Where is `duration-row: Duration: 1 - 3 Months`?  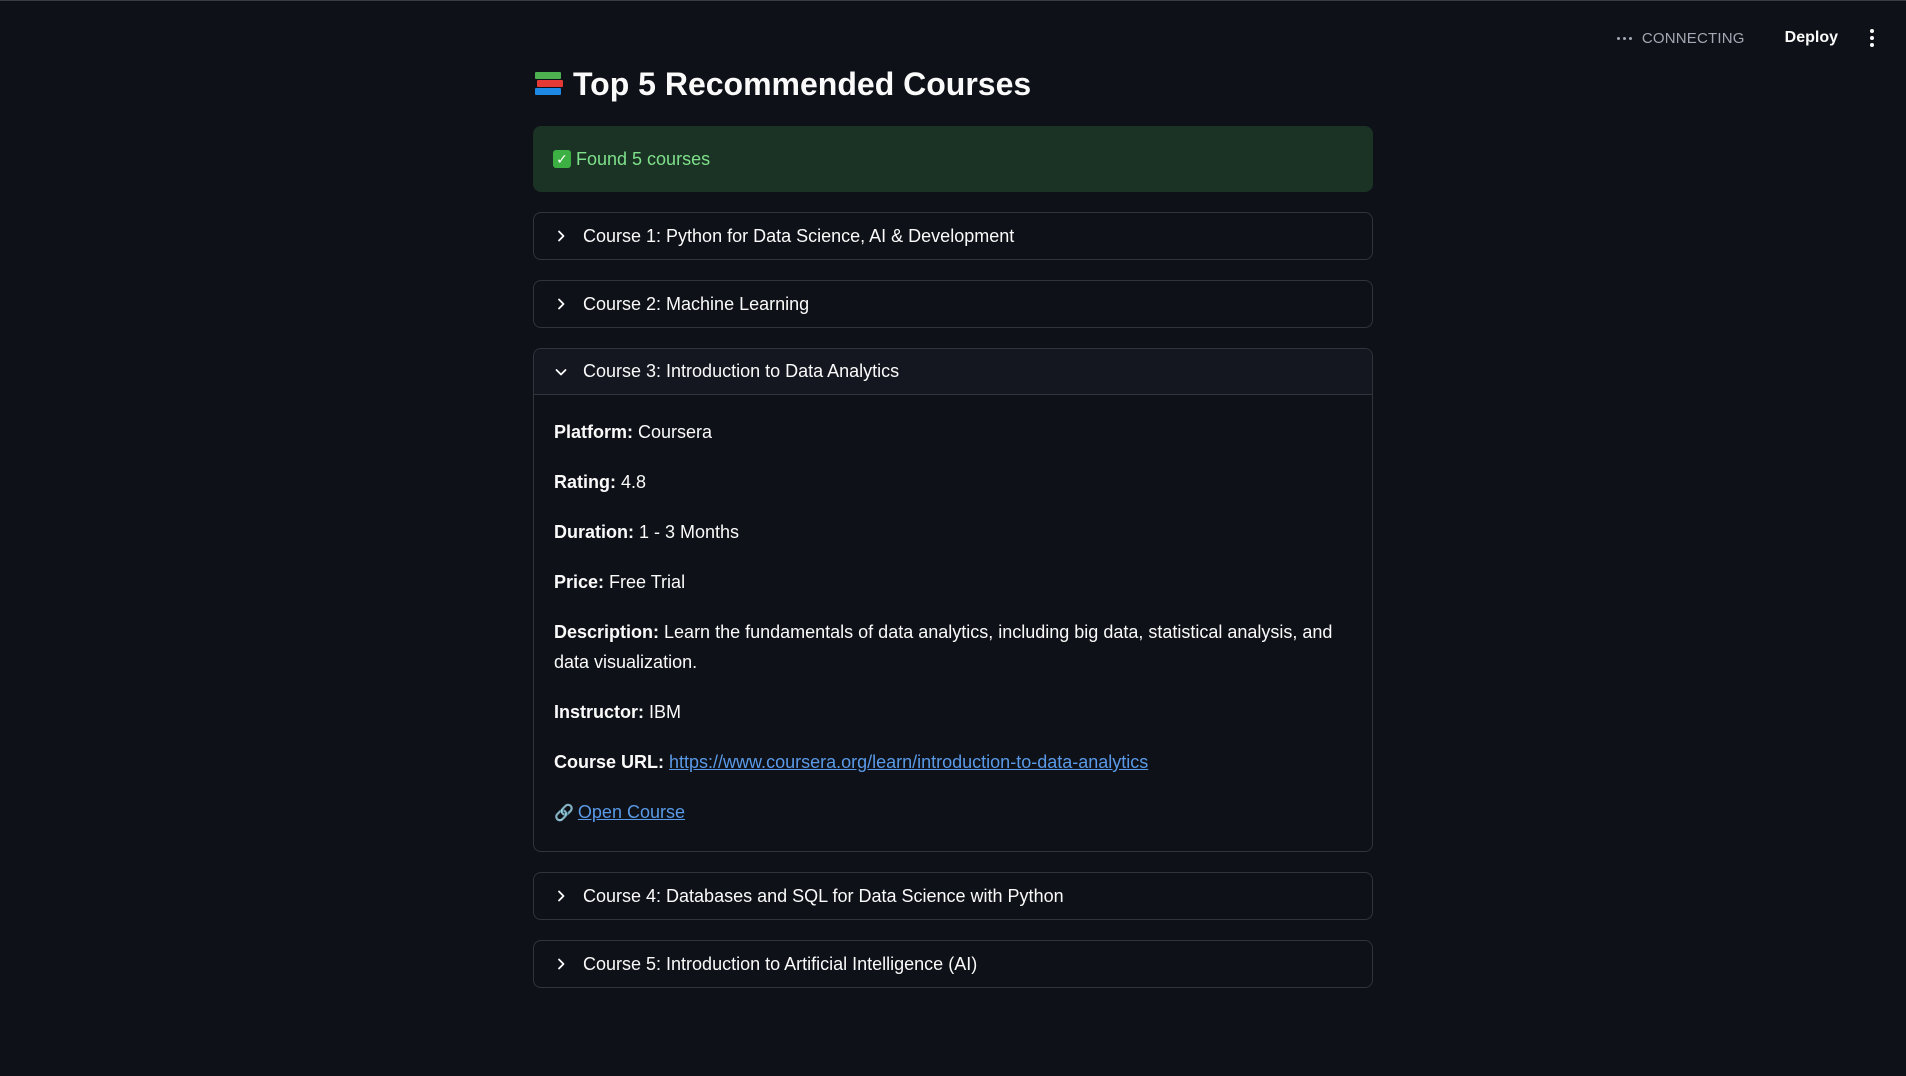
duration-row: Duration: 1 - 3 Months is located at coordinates (953, 532).